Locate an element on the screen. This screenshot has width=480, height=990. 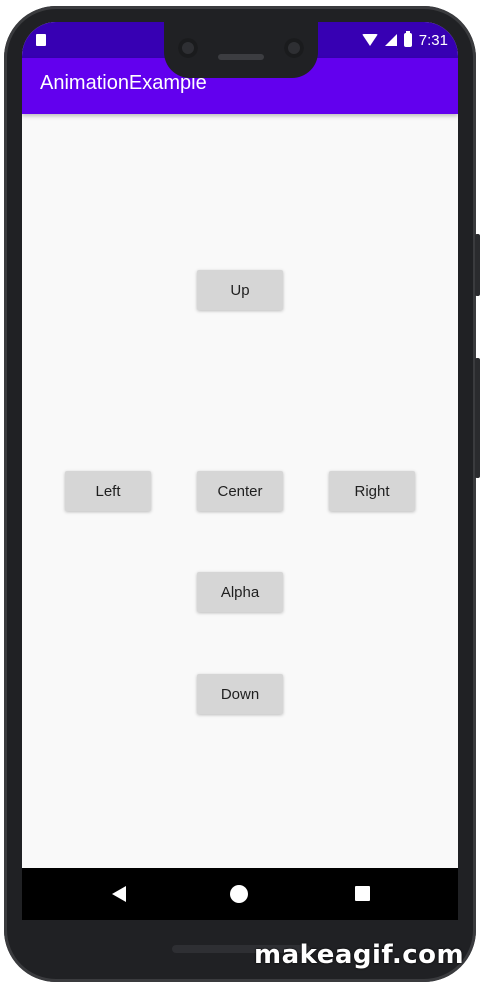
back-icon is located at coordinates (119, 894).